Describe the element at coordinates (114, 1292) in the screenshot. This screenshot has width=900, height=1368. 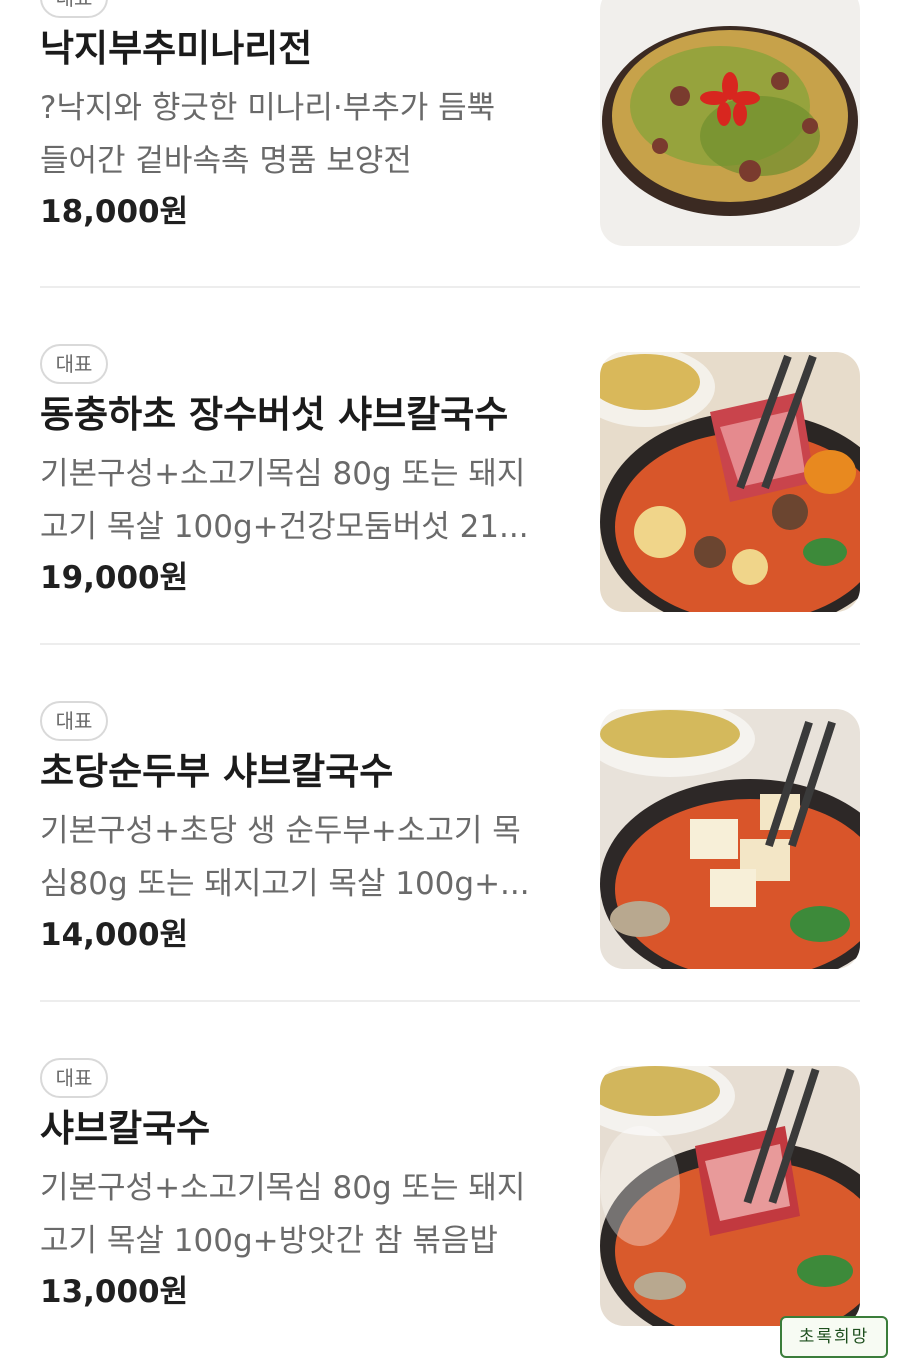
I see `menu-item-price: 13,000원` at that location.